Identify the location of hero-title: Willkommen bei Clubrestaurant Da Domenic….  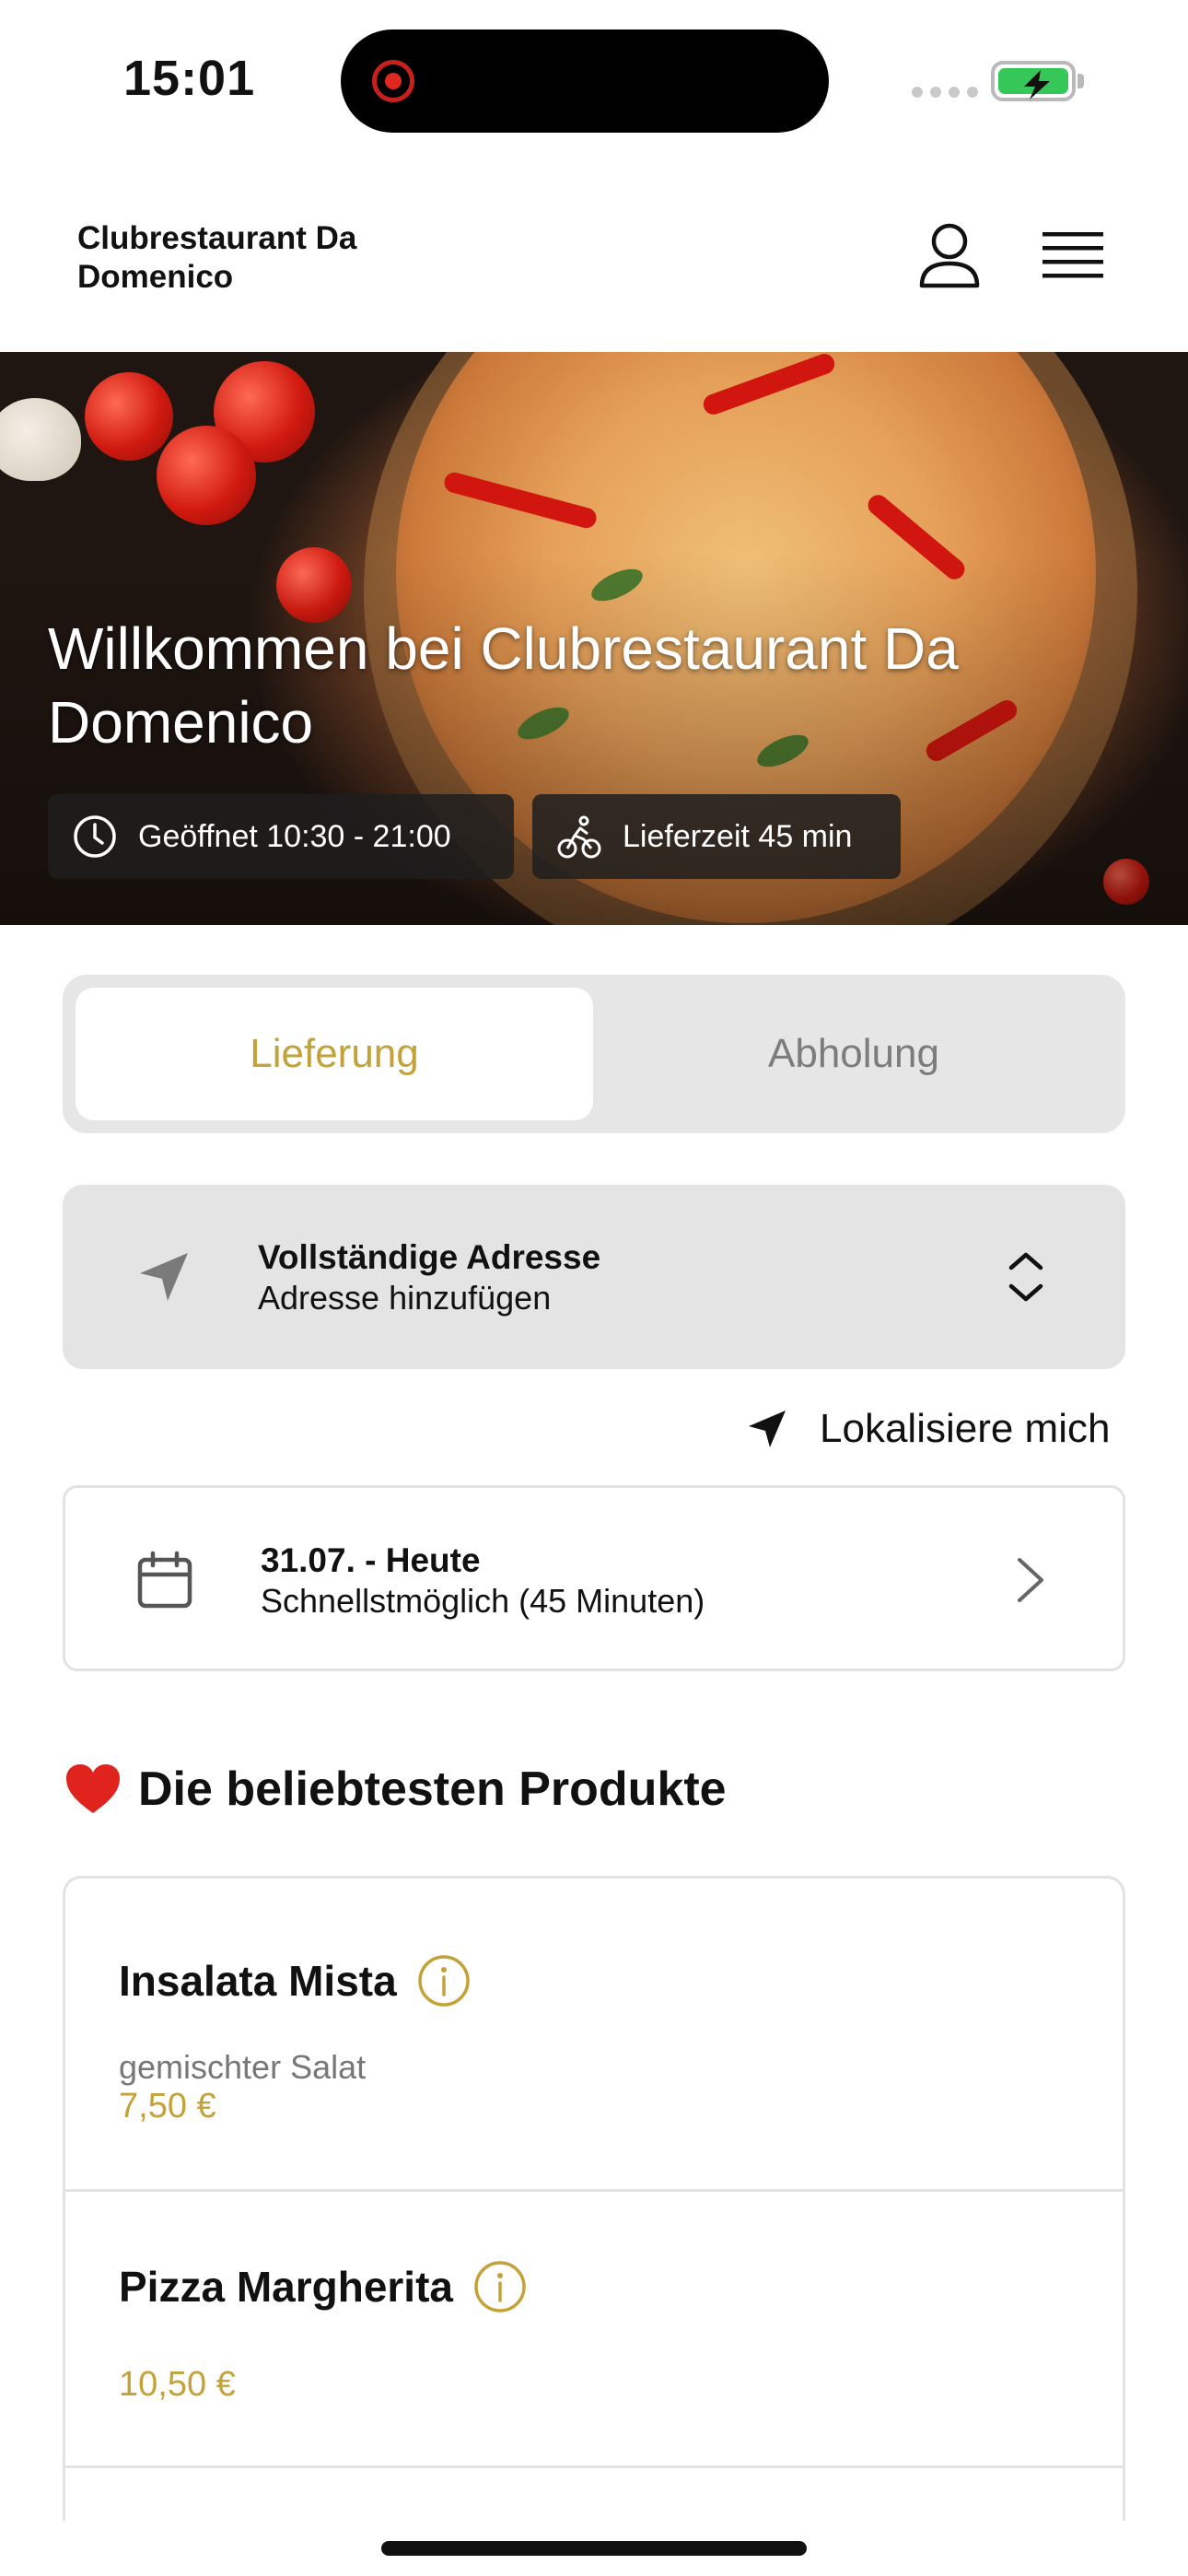
(503, 685).